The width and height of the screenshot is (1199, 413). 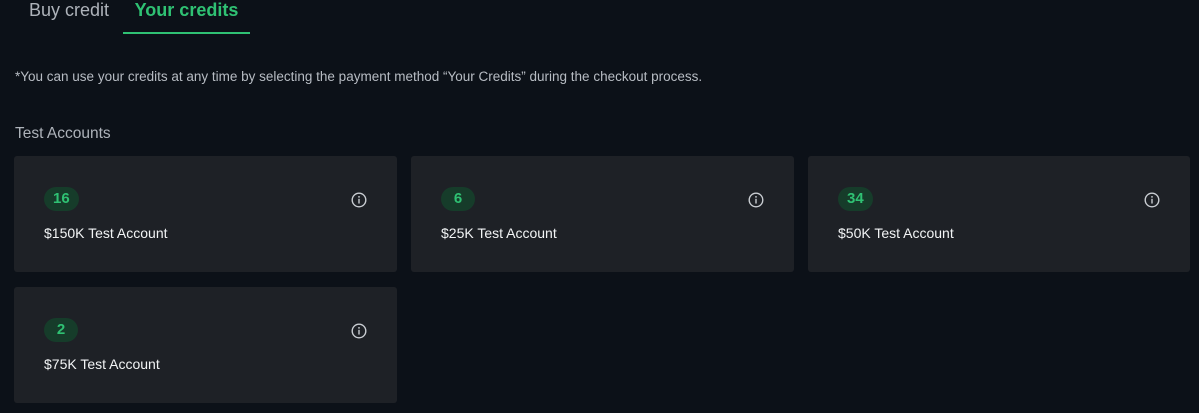 I want to click on credit-count-badge: 16, so click(x=61, y=199).